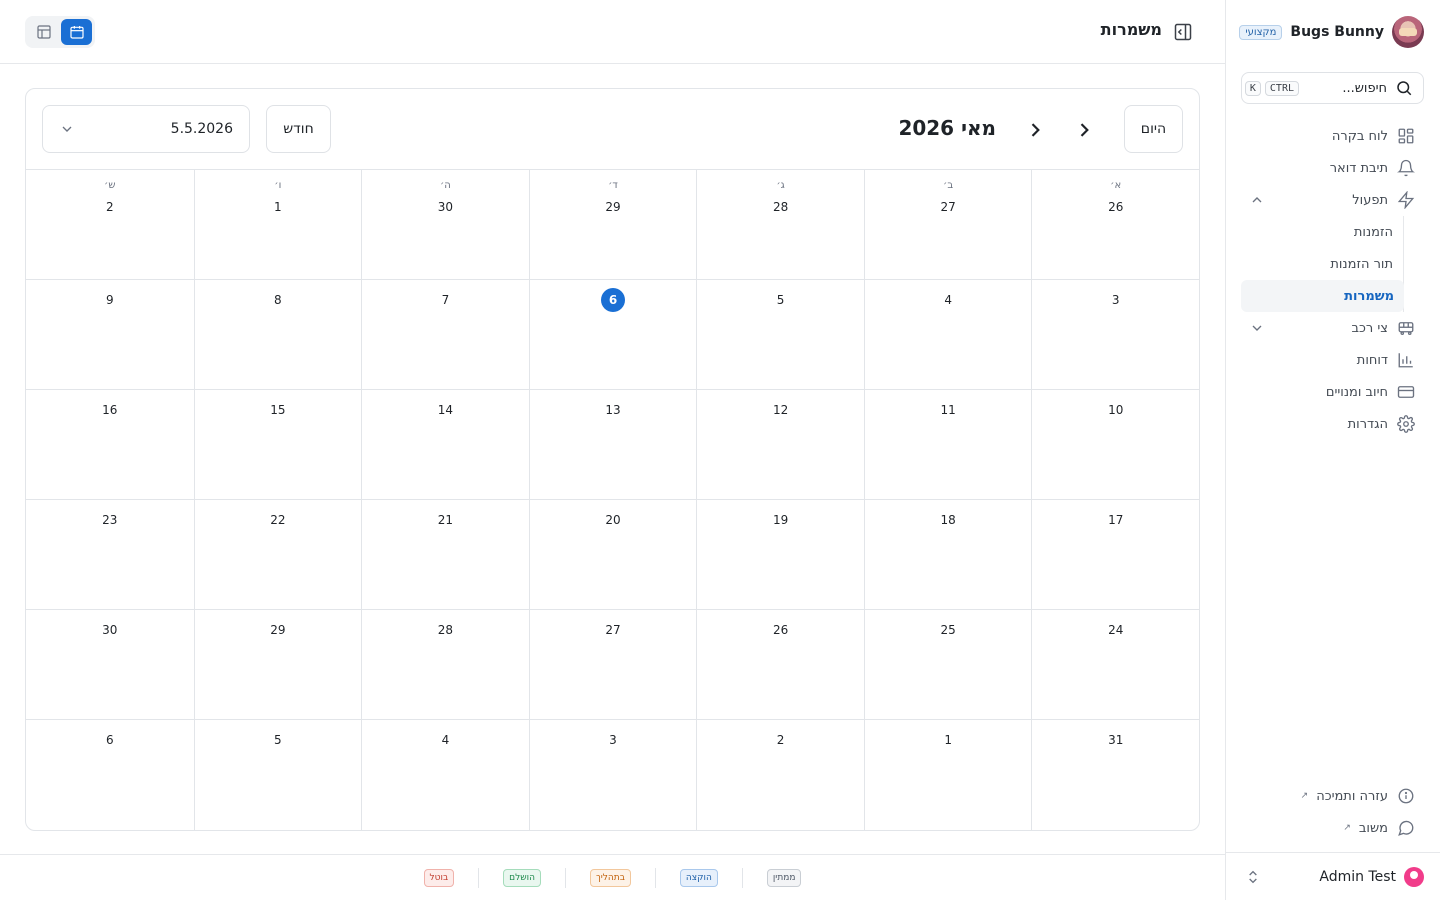 The width and height of the screenshot is (1440, 900). What do you see at coordinates (612, 225) in the screenshot?
I see `calendar-day-cell: ד׳ 29` at bounding box center [612, 225].